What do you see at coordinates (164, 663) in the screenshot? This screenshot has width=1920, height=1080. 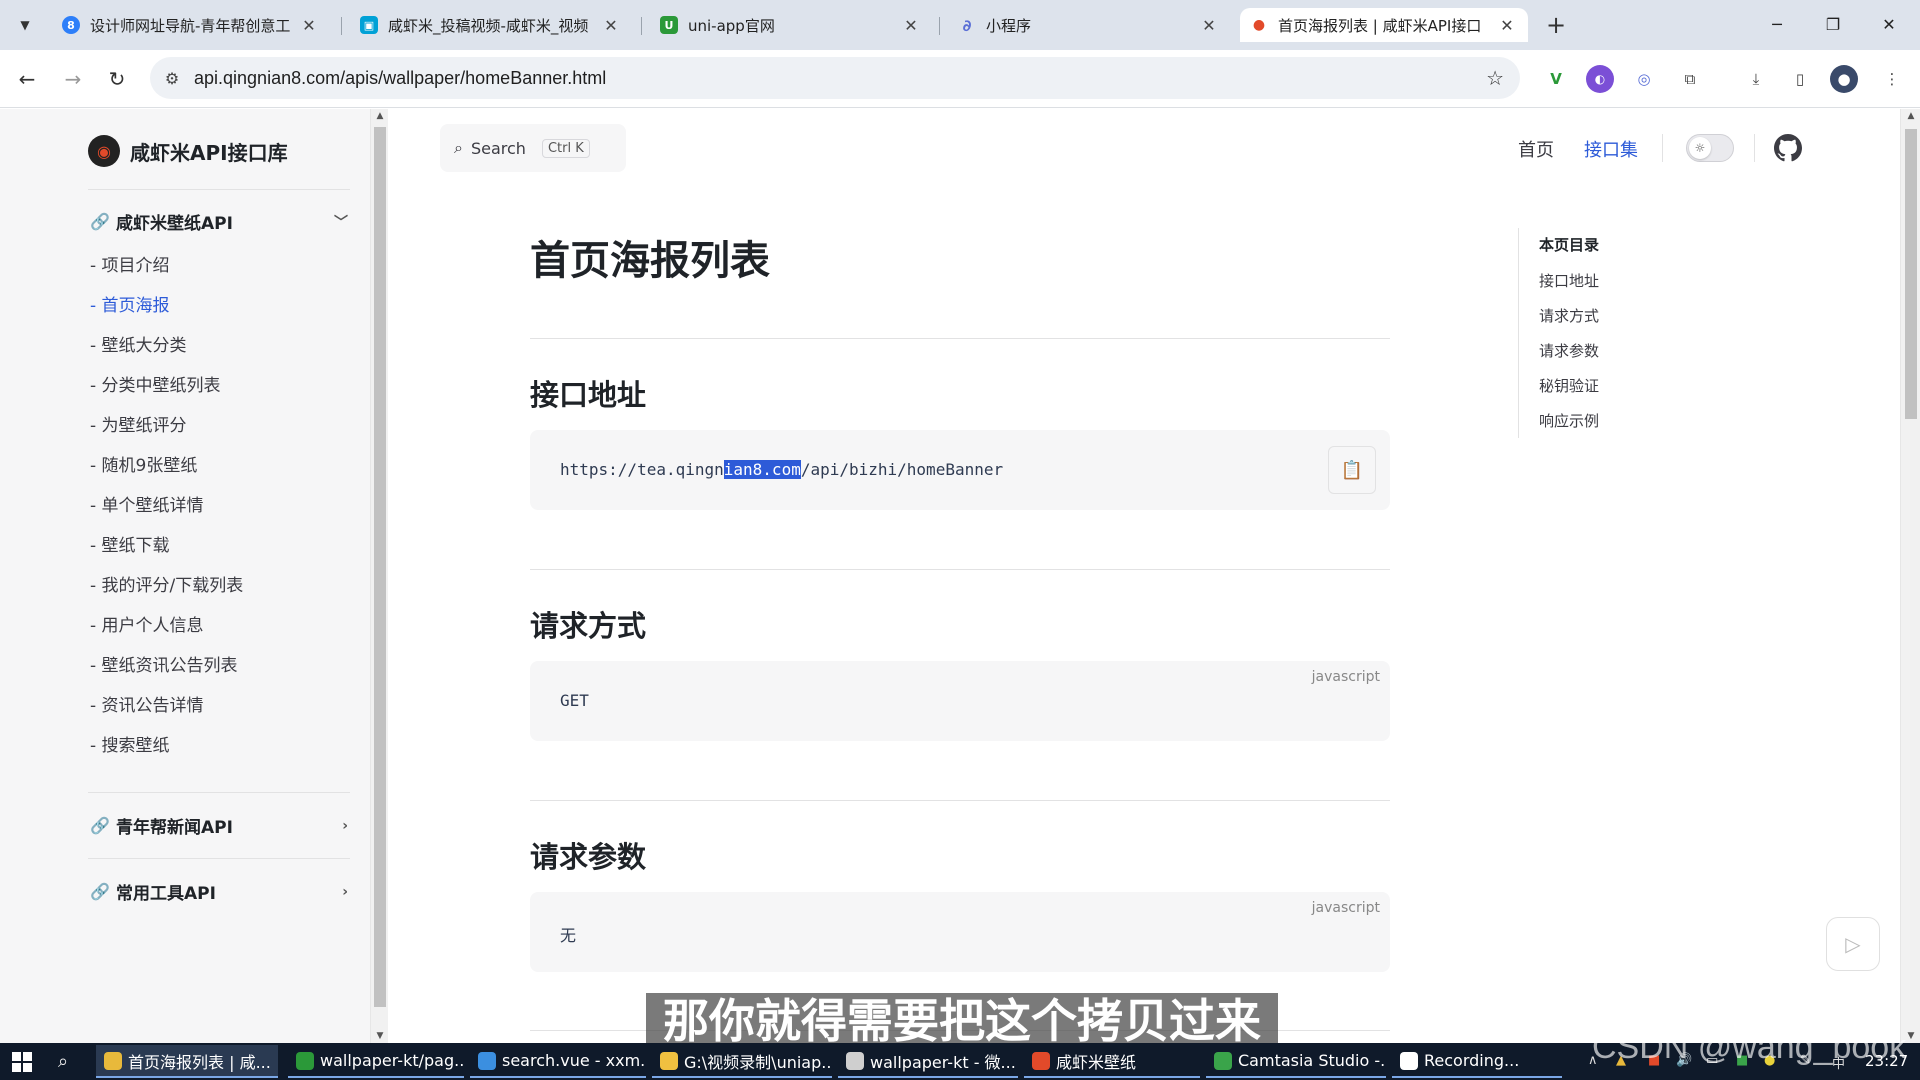 I see `sidebar-item: - 壁纸资讯公告列表` at bounding box center [164, 663].